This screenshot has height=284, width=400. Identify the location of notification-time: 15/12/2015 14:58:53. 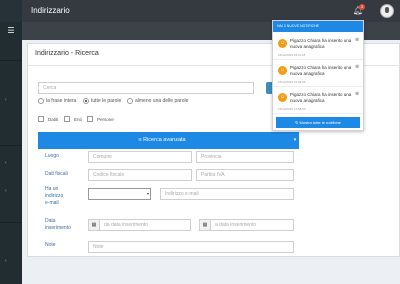
(292, 109).